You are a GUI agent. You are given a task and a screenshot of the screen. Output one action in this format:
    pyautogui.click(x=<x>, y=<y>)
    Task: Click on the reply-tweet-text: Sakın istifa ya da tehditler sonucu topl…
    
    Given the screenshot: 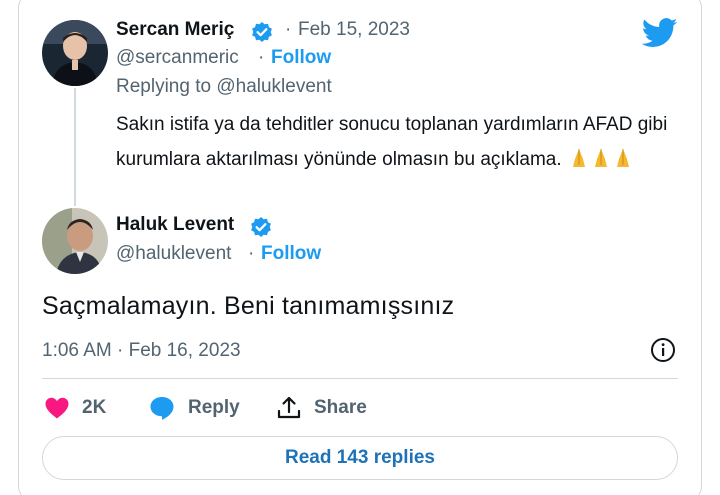 What is the action you would take?
    pyautogui.click(x=396, y=144)
    